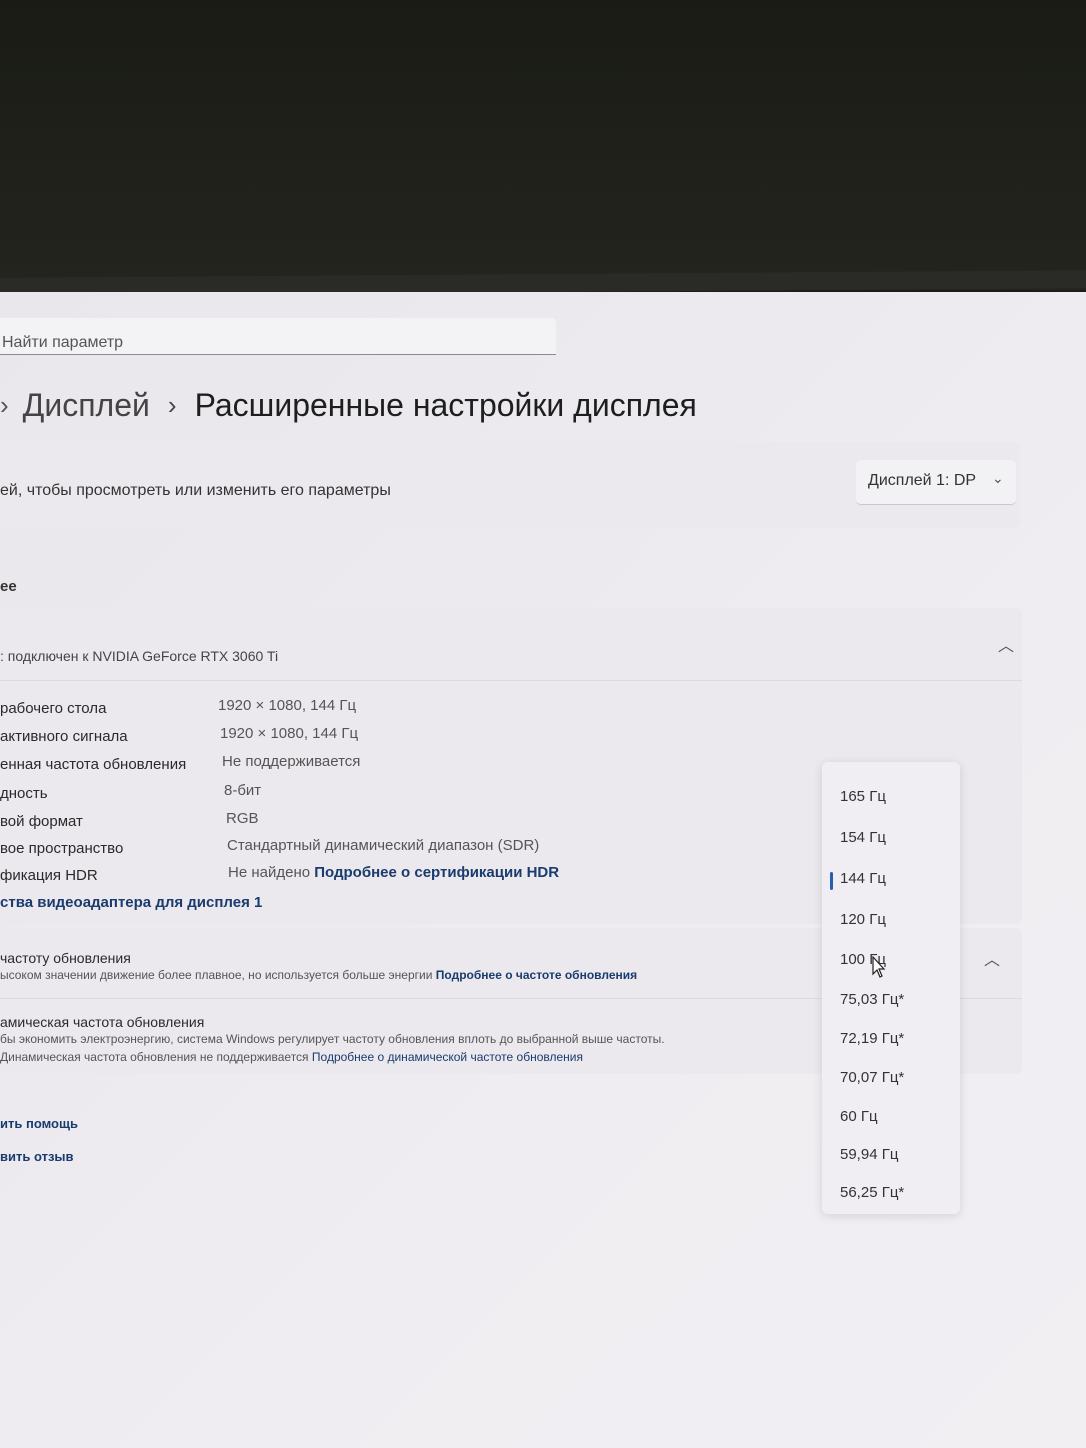  What do you see at coordinates (39, 1123) in the screenshot?
I see `get-help-link: ить помощь` at bounding box center [39, 1123].